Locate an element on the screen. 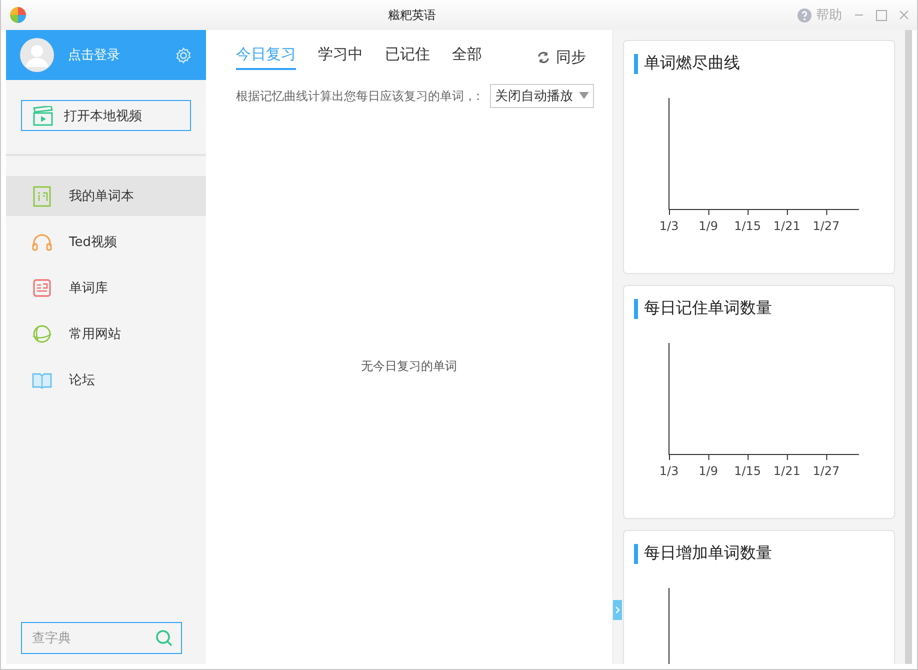  refresh-icon is located at coordinates (543, 57).